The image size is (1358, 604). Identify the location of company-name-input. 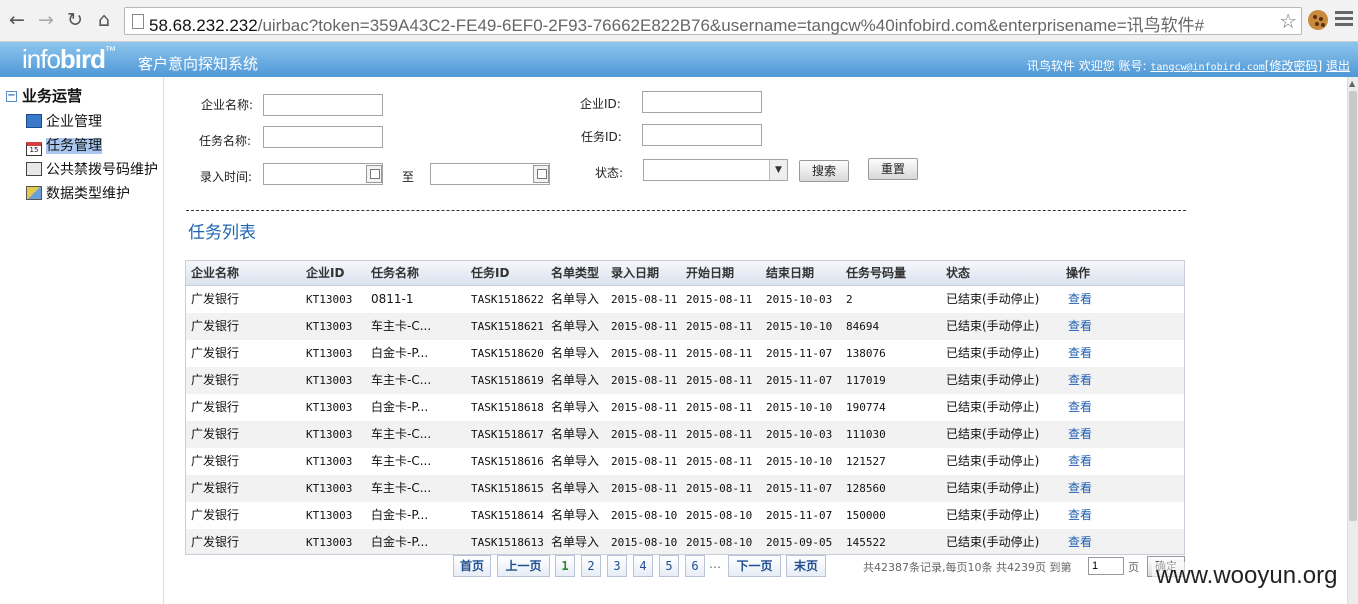
(323, 105).